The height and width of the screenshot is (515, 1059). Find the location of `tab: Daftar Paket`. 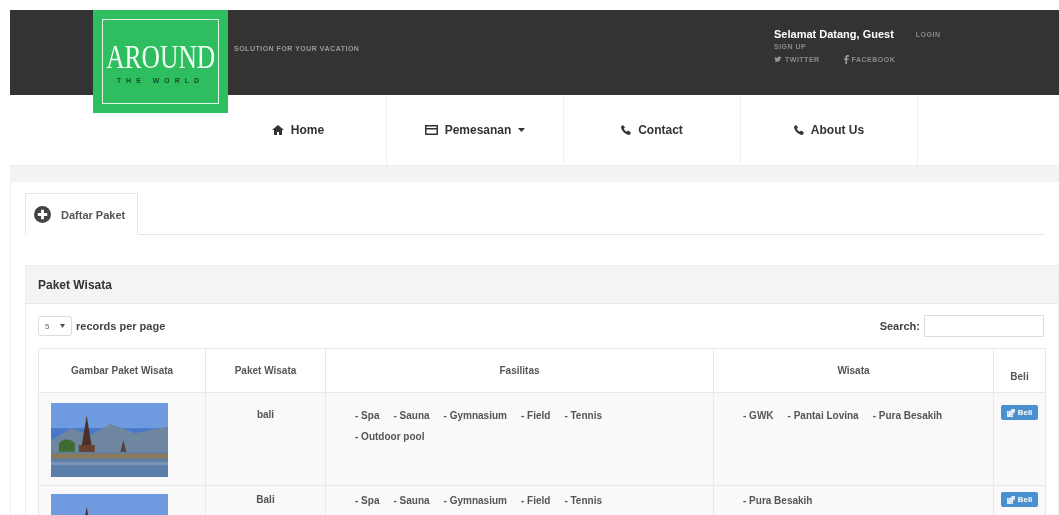

tab: Daftar Paket is located at coordinates (82, 214).